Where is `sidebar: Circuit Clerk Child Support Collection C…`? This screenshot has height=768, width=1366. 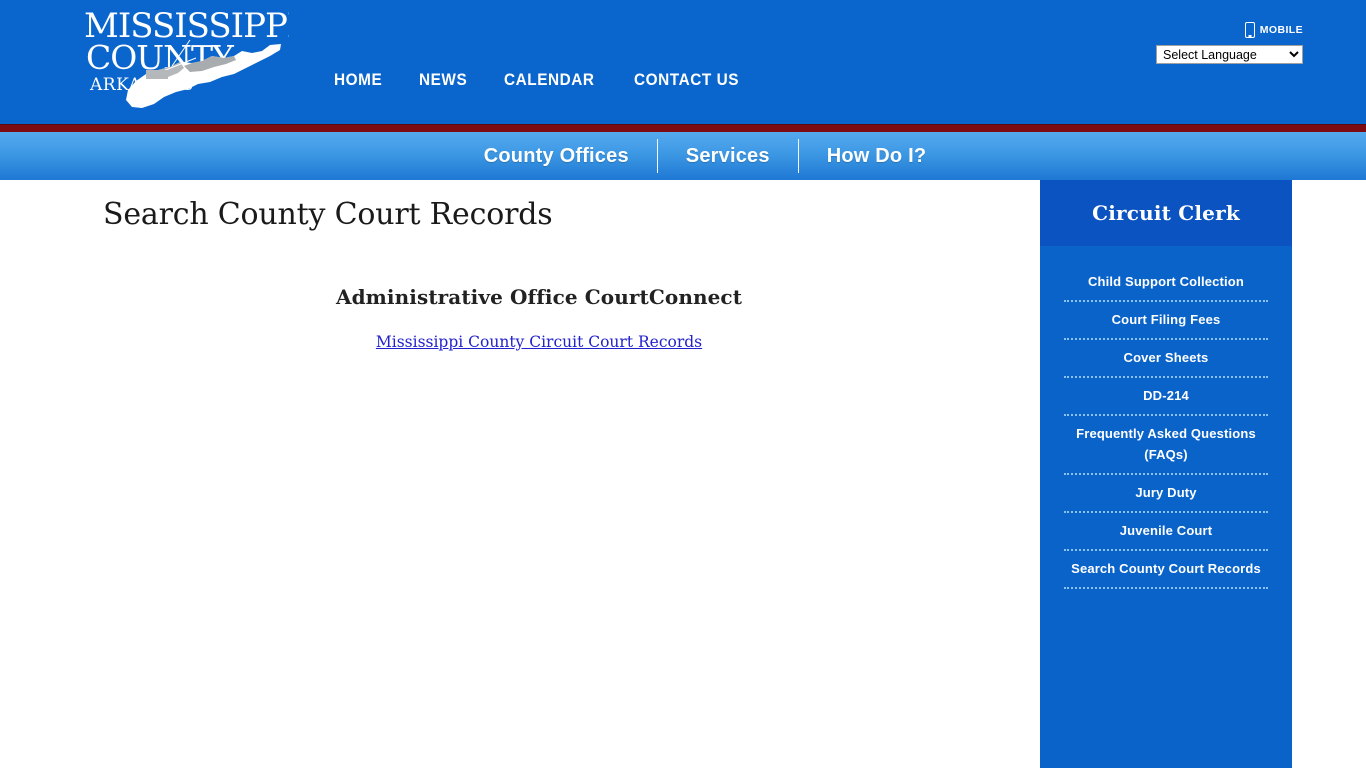
sidebar: Circuit Clerk Child Support Collection C… is located at coordinates (1166, 474).